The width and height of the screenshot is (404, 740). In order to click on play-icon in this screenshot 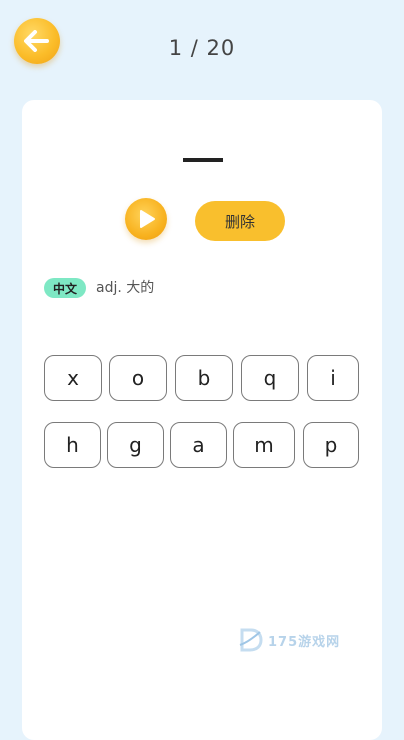, I will do `click(147, 219)`.